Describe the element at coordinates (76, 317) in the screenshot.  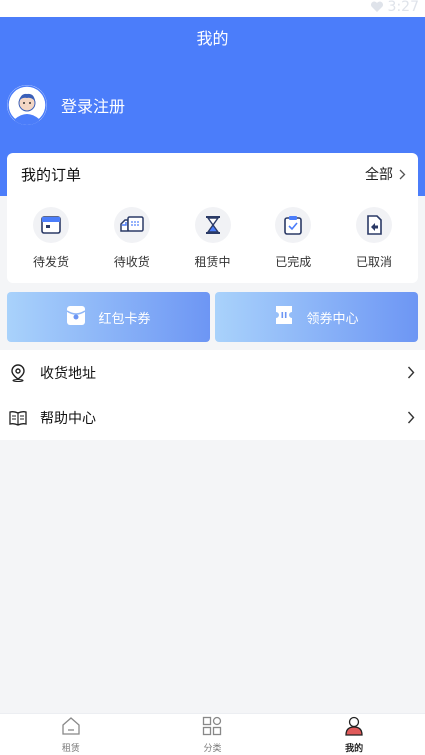
I see `red-packet-icon` at that location.